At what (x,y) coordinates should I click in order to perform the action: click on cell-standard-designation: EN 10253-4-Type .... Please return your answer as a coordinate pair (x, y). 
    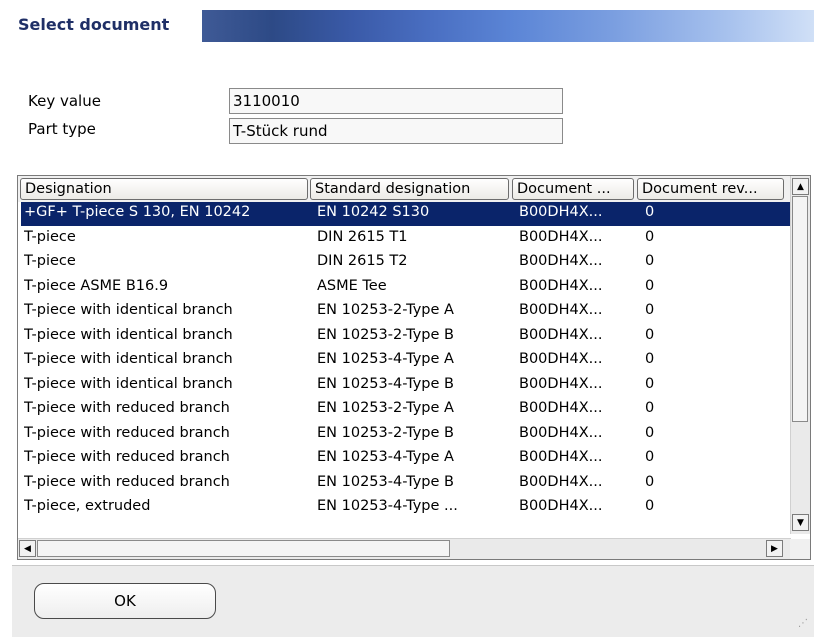
    Looking at the image, I should click on (387, 506).